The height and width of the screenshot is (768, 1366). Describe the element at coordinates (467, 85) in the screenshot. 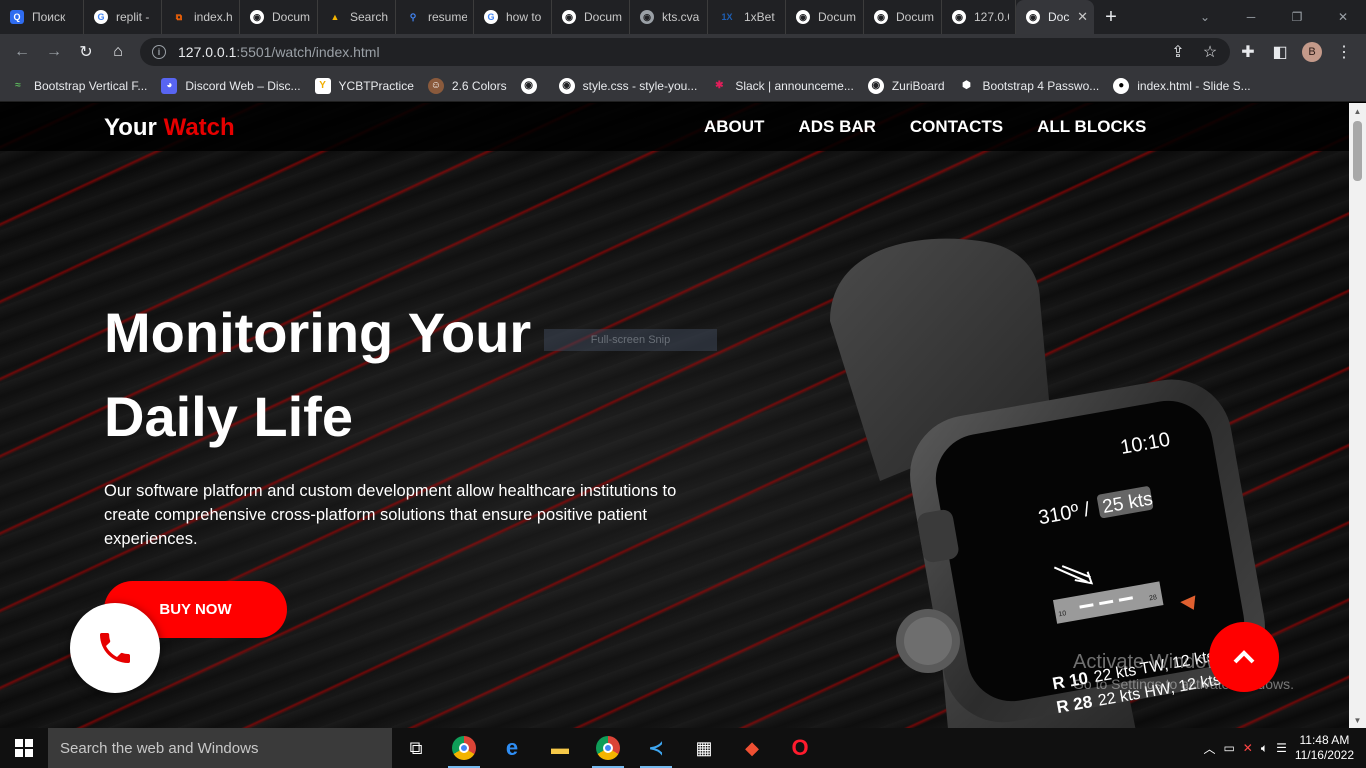

I see `bookmark-item: ☺ 2.6 Colors` at that location.